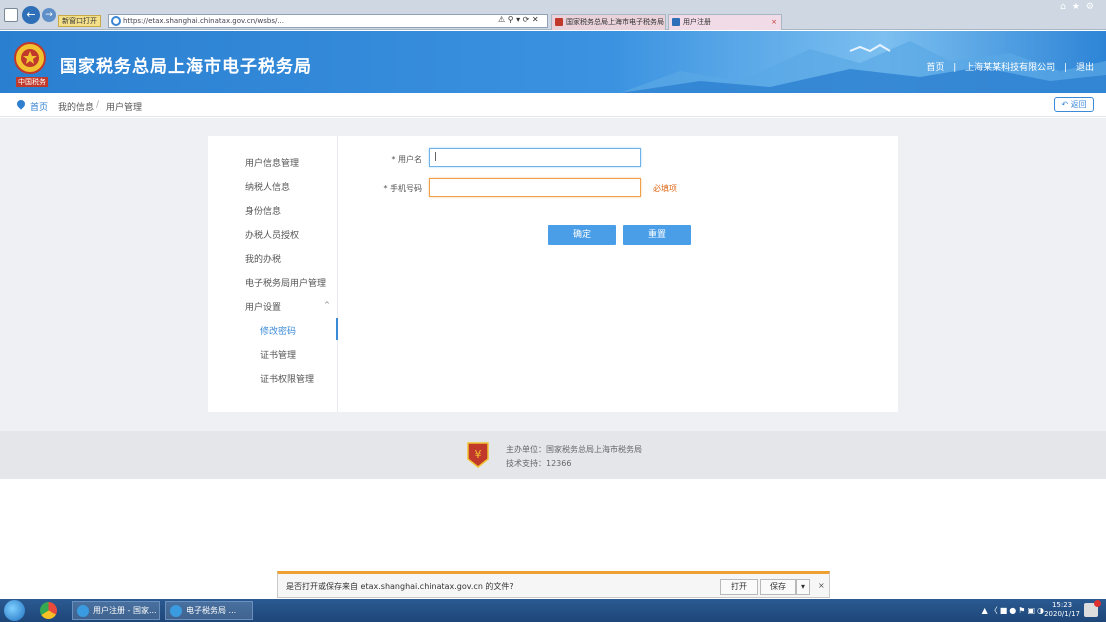 The width and height of the screenshot is (1106, 622). What do you see at coordinates (535, 187) in the screenshot?
I see `field-2-input` at bounding box center [535, 187].